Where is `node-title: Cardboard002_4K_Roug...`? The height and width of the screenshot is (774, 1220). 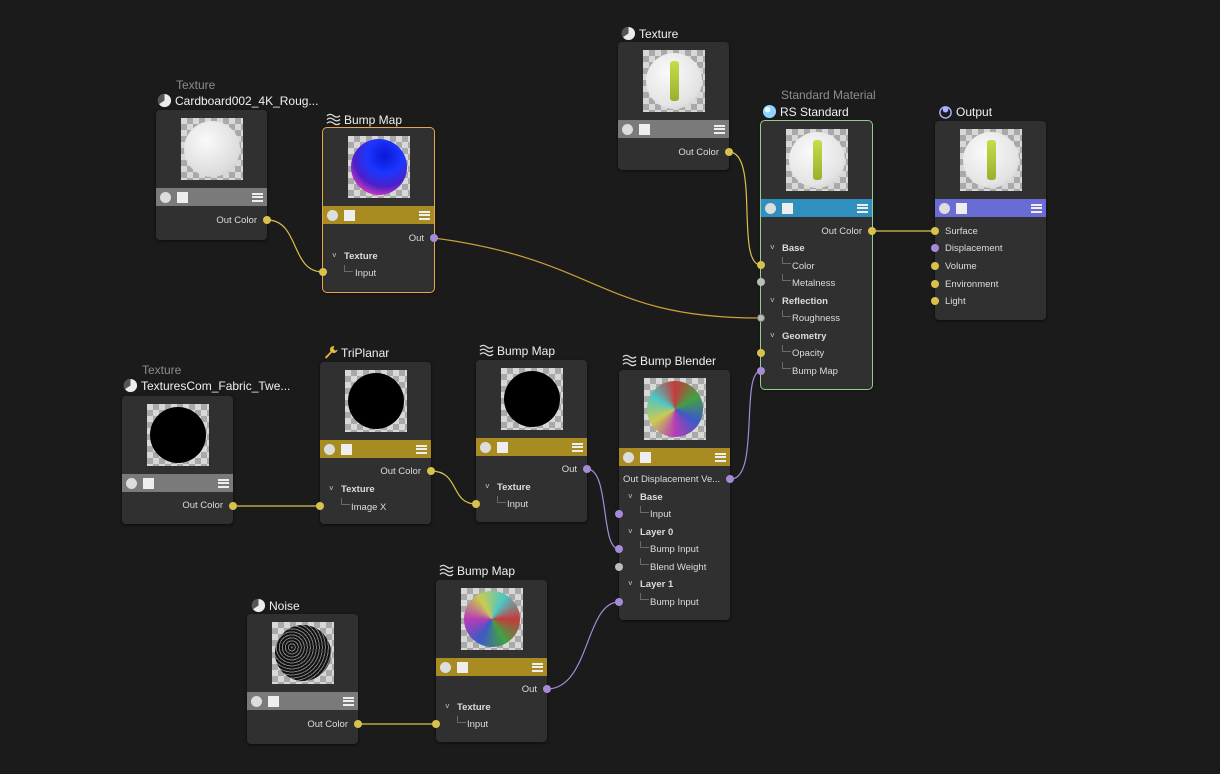
node-title: Cardboard002_4K_Roug... is located at coordinates (237, 100).